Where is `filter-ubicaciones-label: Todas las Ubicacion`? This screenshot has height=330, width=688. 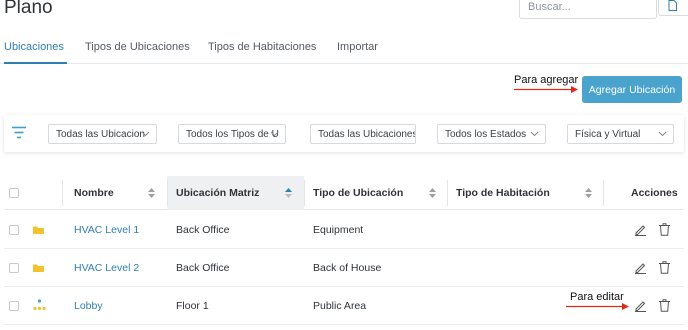
filter-ubicaciones-label: Todas las Ubicacion is located at coordinates (100, 134).